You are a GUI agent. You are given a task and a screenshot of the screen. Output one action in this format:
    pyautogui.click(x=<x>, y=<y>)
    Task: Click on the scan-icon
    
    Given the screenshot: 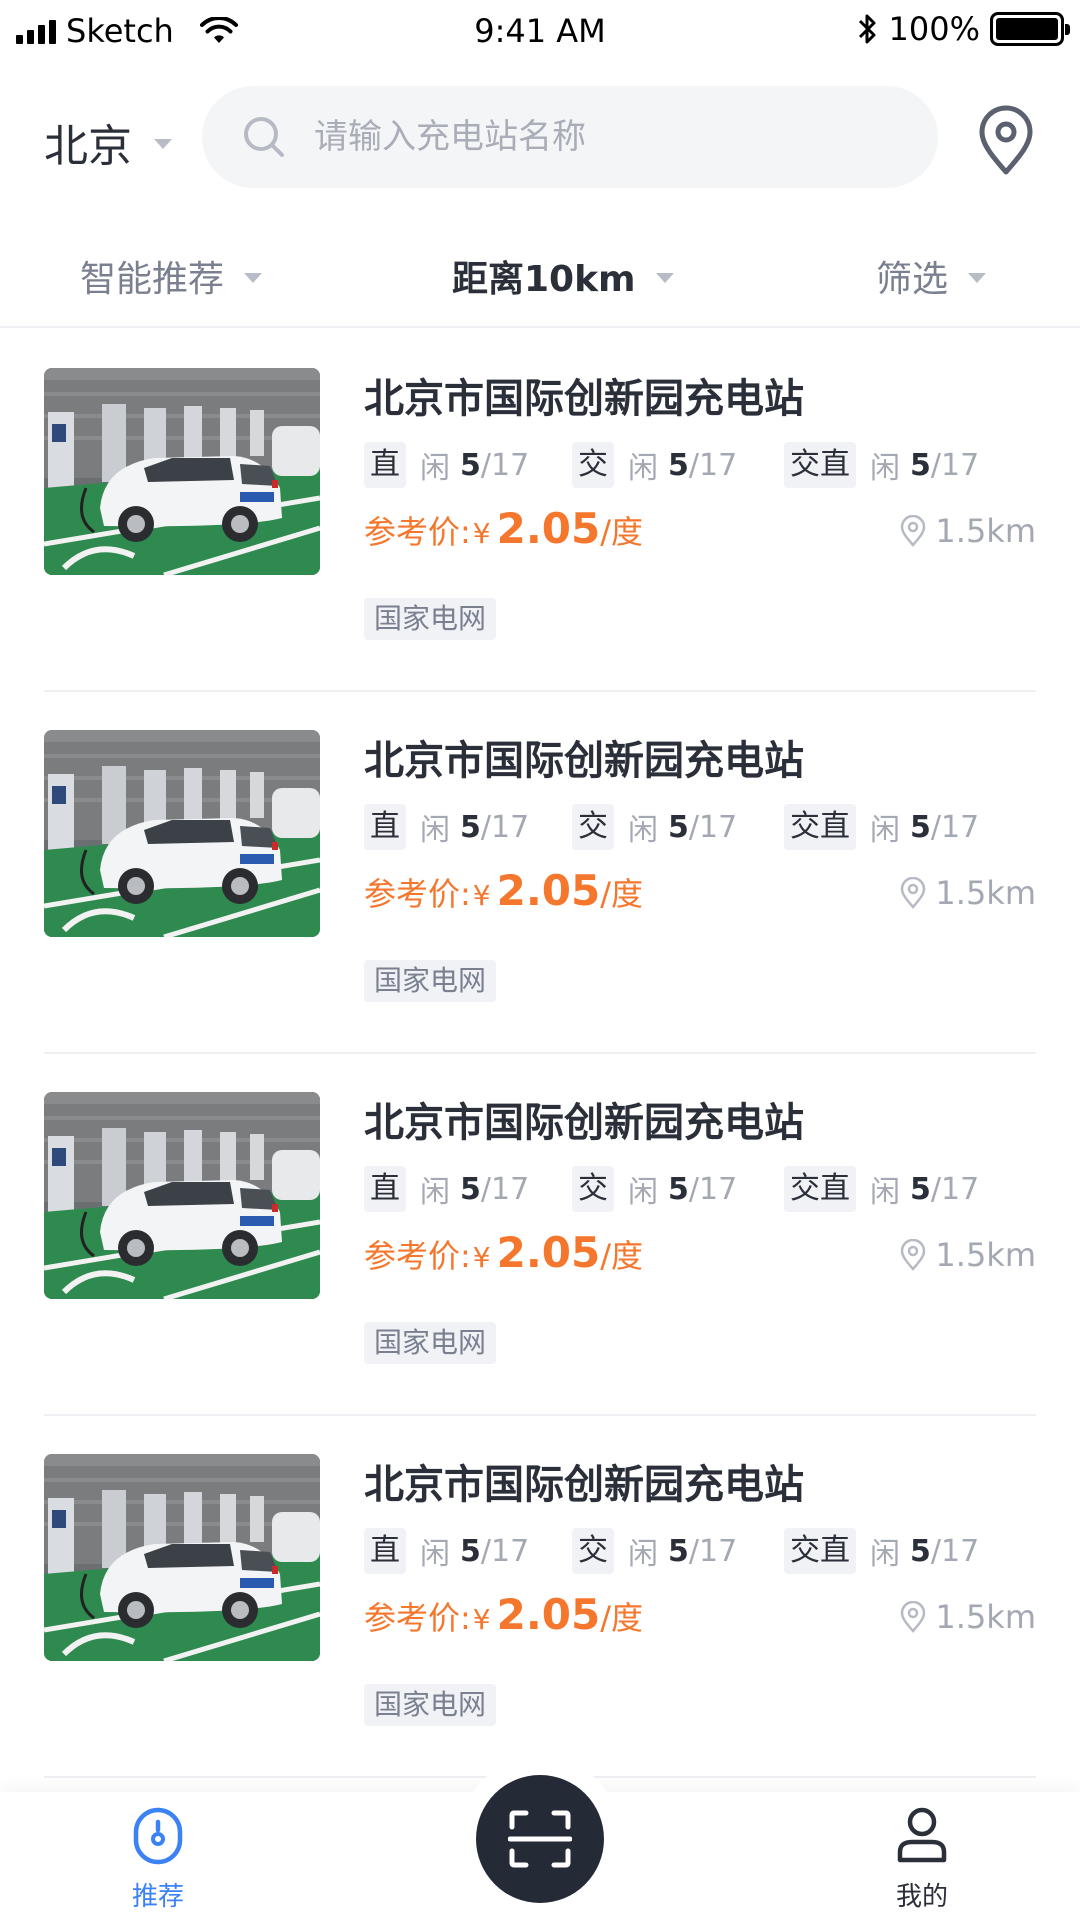 What is the action you would take?
    pyautogui.click(x=540, y=1839)
    